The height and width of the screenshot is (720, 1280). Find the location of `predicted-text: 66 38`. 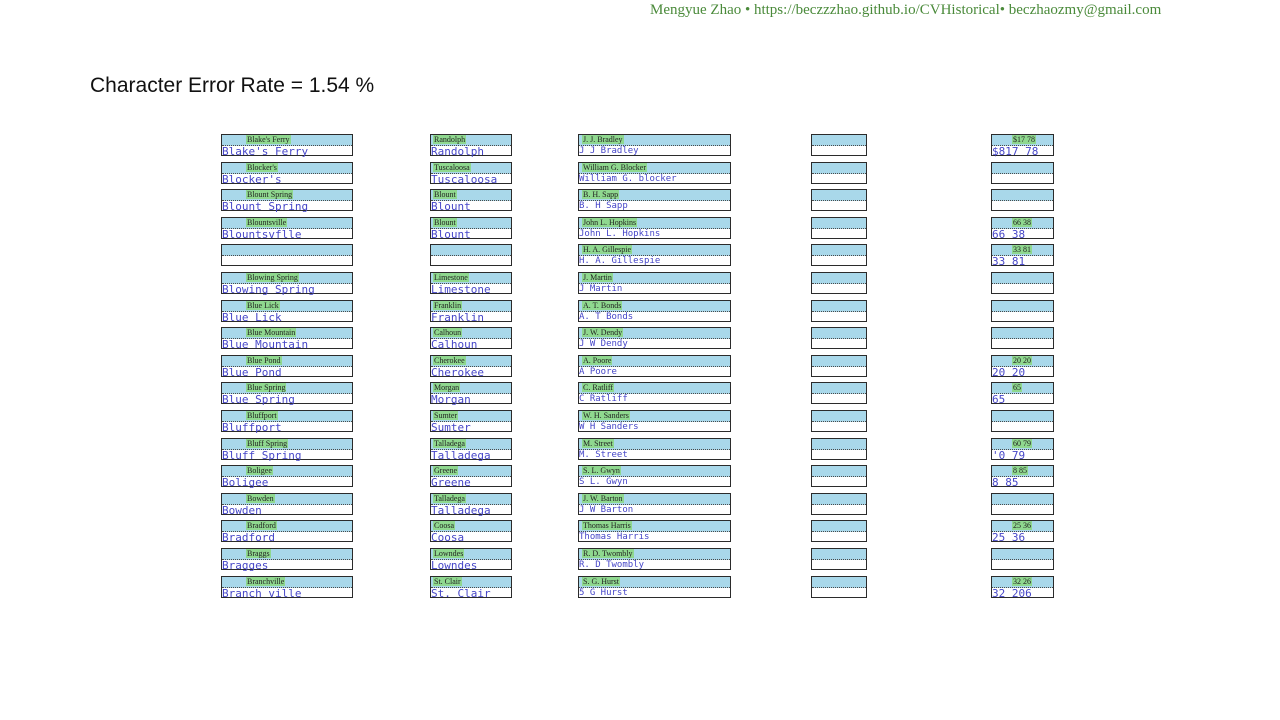

predicted-text: 66 38 is located at coordinates (1009, 234).